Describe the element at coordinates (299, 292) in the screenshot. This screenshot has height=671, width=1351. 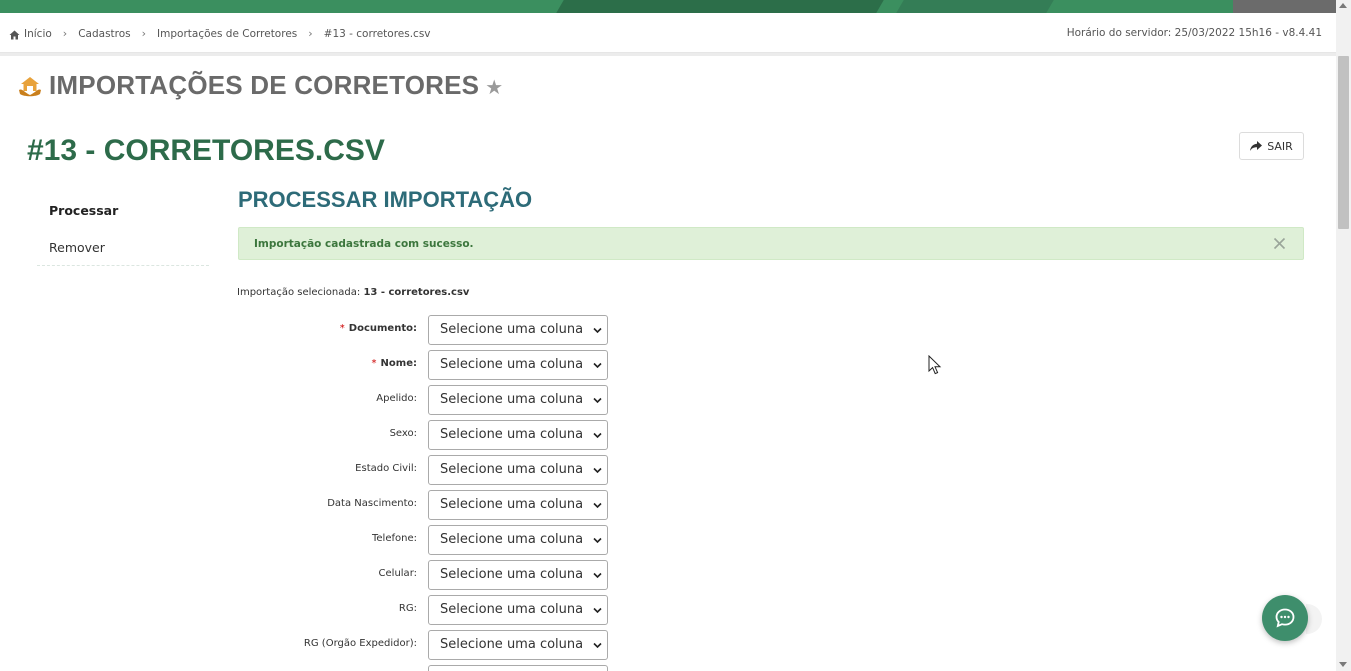
I see `selected-import-label: Importação selecionada:` at that location.